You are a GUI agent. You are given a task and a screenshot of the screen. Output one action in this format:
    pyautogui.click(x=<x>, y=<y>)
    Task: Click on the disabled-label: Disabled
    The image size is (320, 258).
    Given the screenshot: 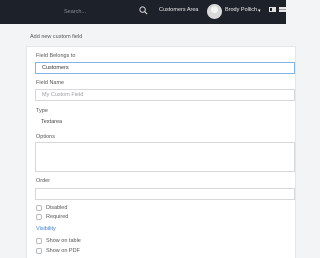 What is the action you would take?
    pyautogui.click(x=57, y=208)
    